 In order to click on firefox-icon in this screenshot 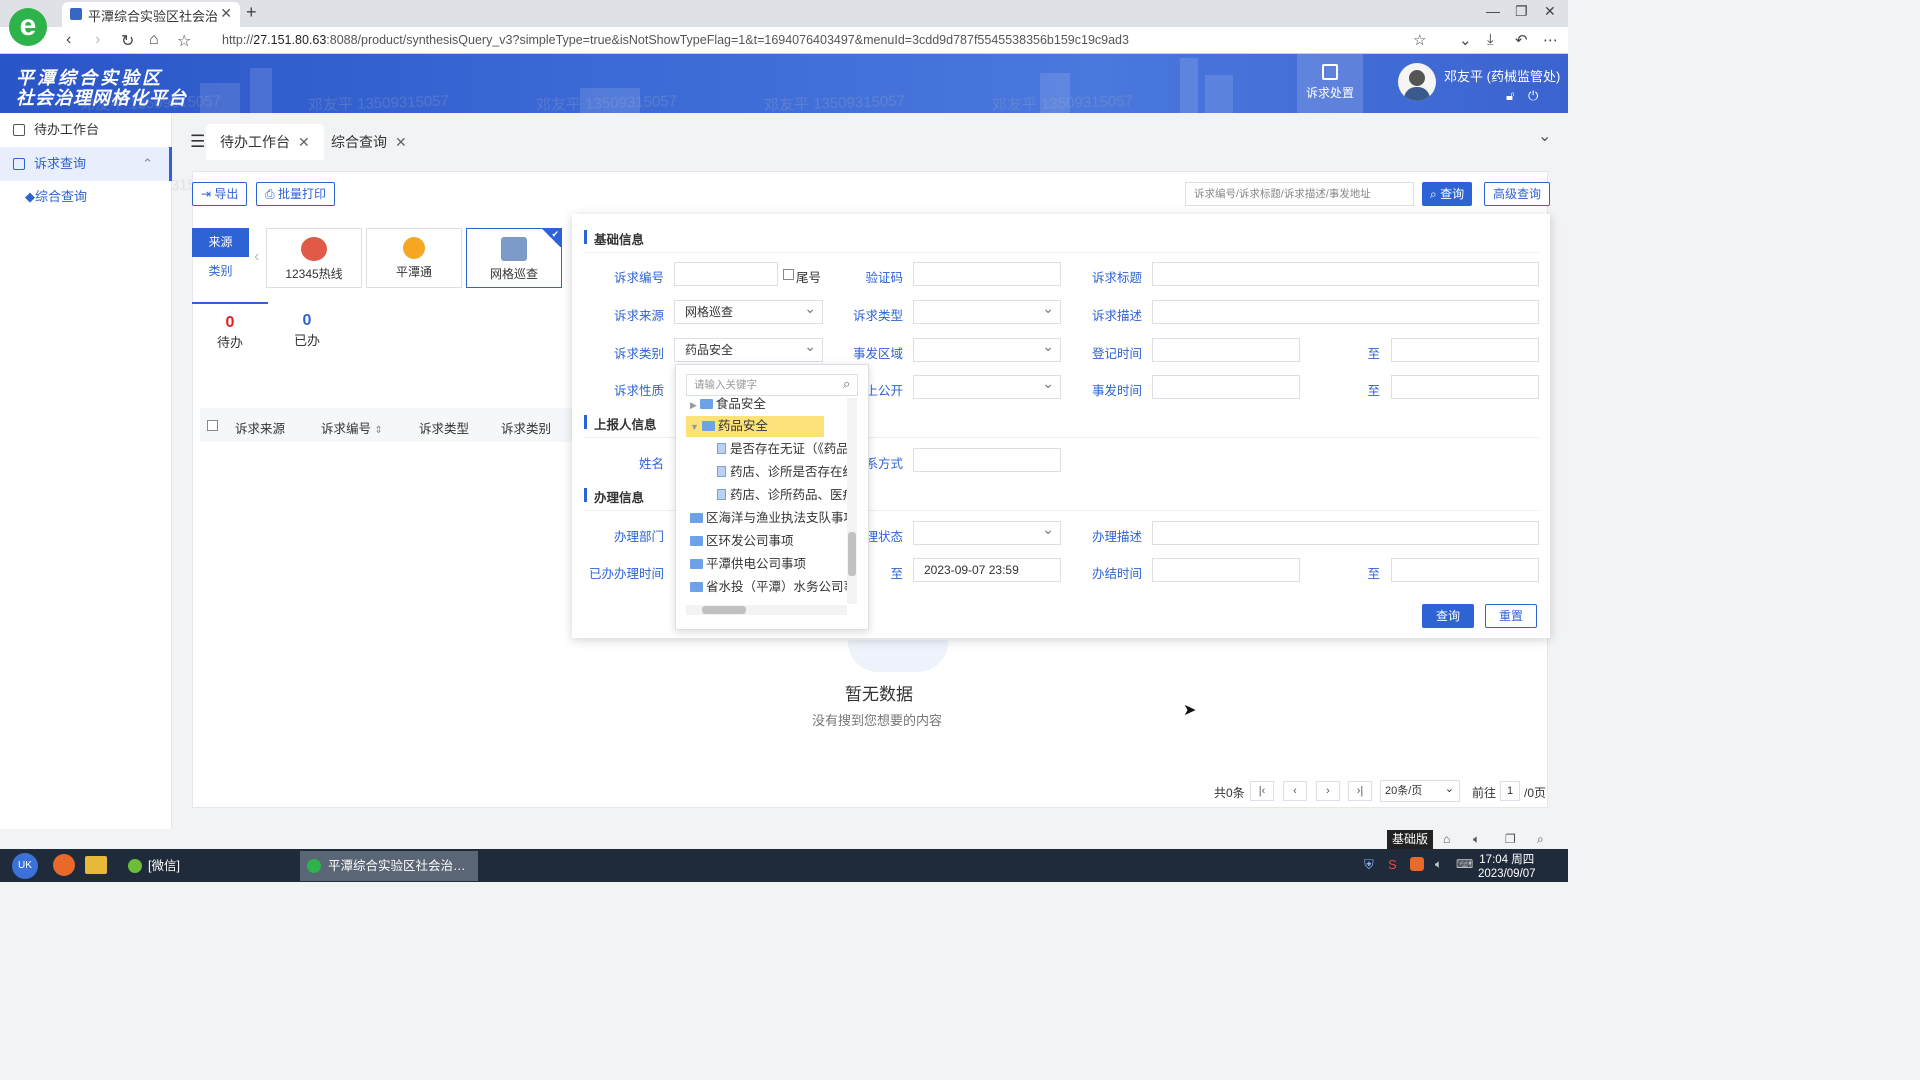, I will do `click(64, 865)`.